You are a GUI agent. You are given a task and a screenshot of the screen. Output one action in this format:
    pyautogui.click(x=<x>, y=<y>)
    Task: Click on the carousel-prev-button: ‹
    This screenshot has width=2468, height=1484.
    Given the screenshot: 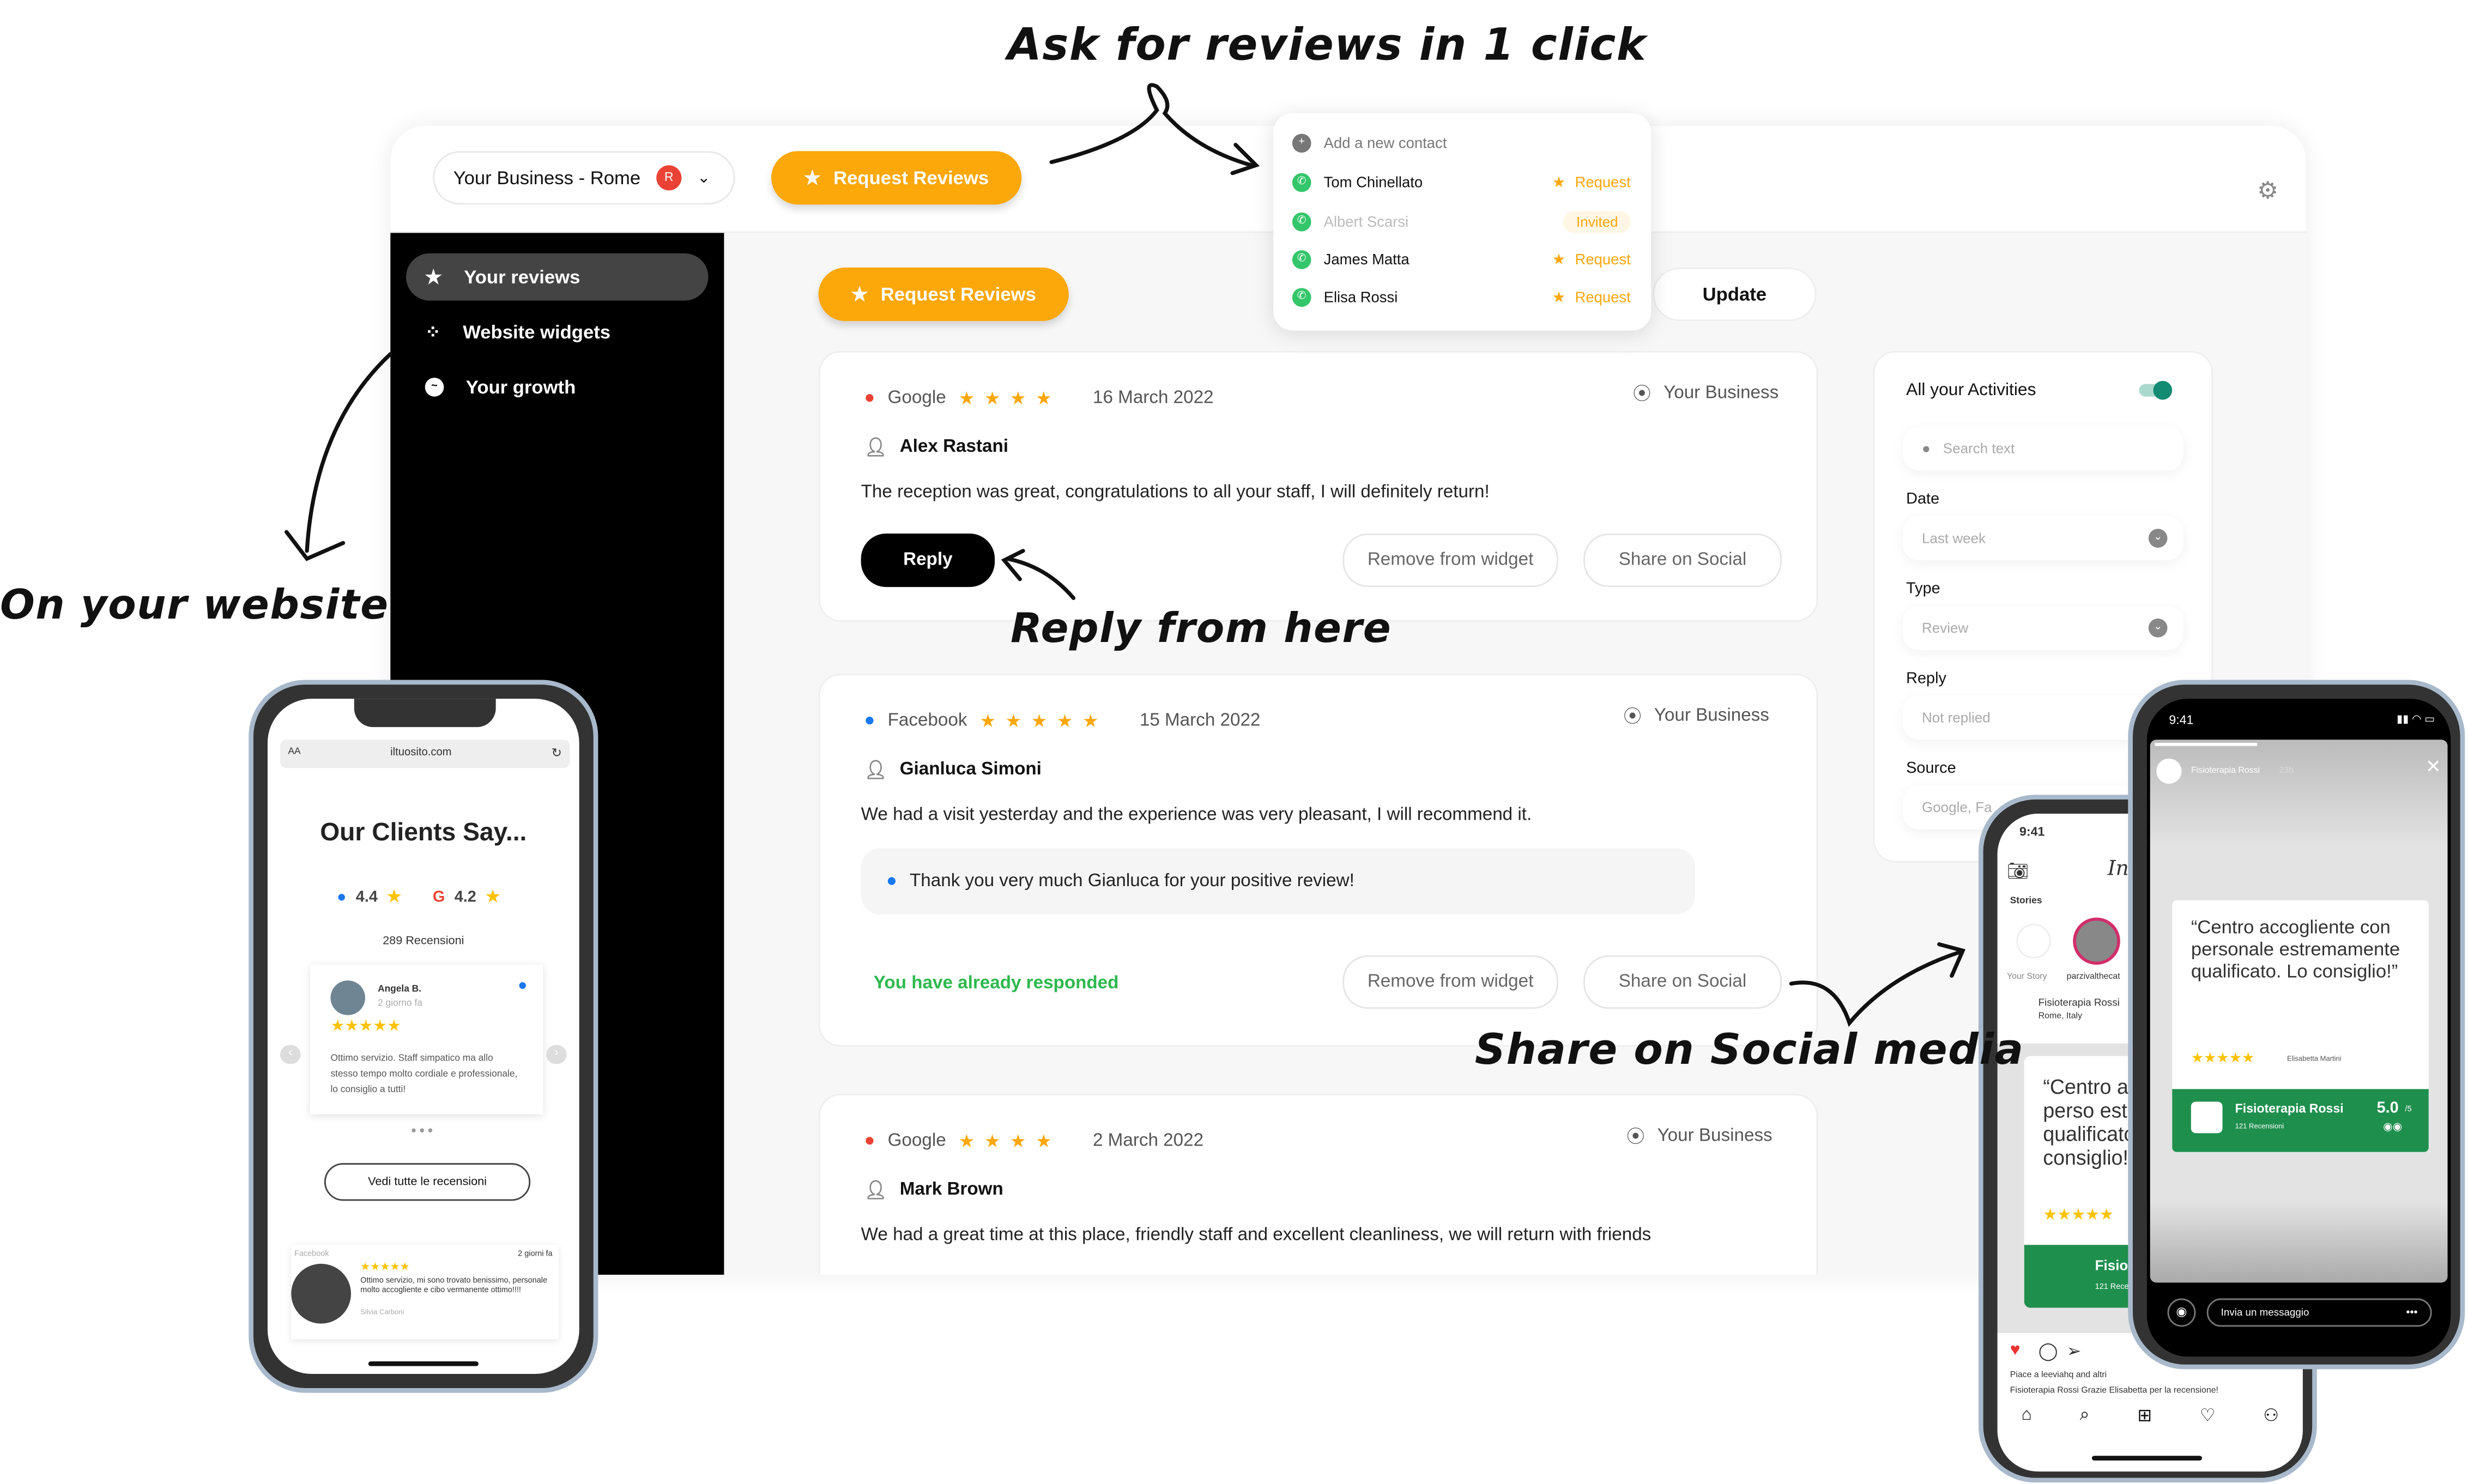 What is the action you would take?
    pyautogui.click(x=290, y=1054)
    